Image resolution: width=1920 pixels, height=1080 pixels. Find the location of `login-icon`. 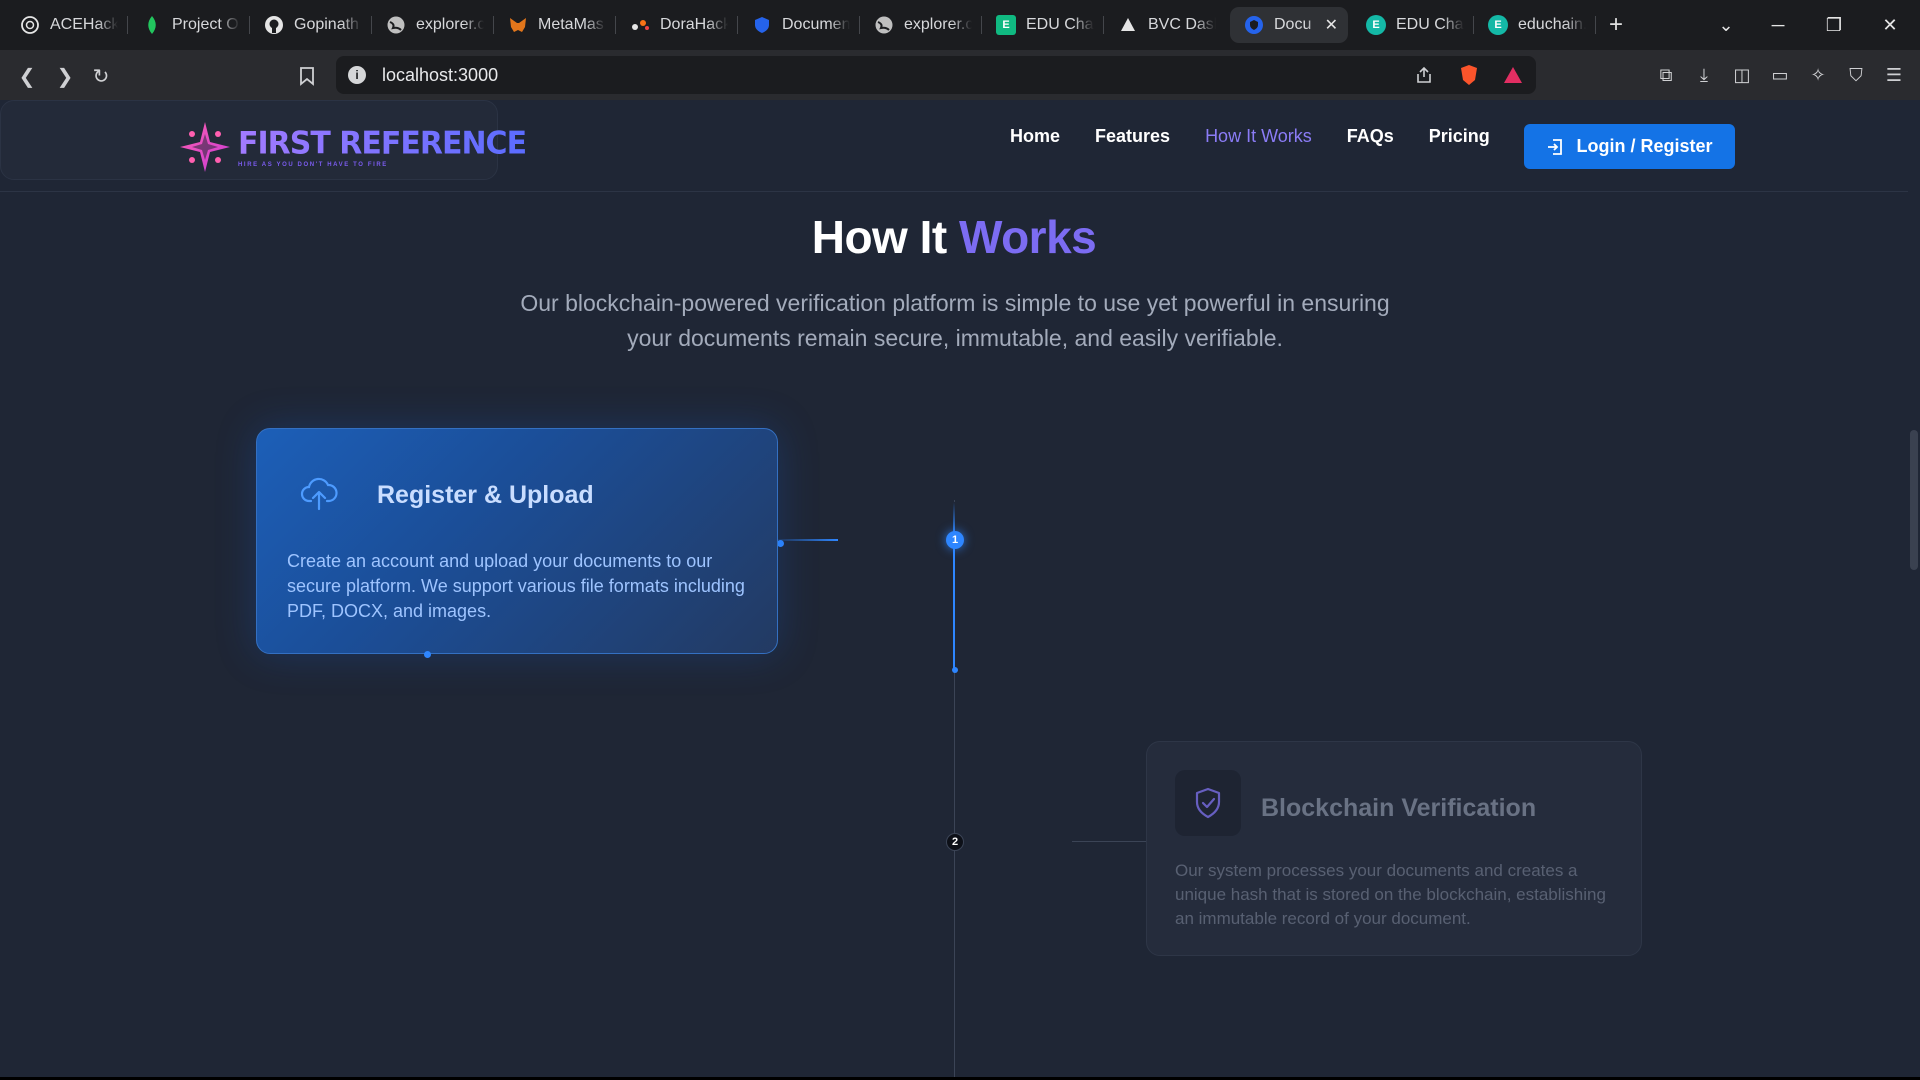

login-icon is located at coordinates (1555, 146).